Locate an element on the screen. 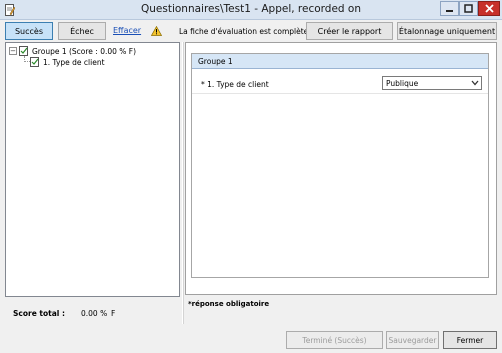 This screenshot has height=353, width=502. close-icon is located at coordinates (489, 8).